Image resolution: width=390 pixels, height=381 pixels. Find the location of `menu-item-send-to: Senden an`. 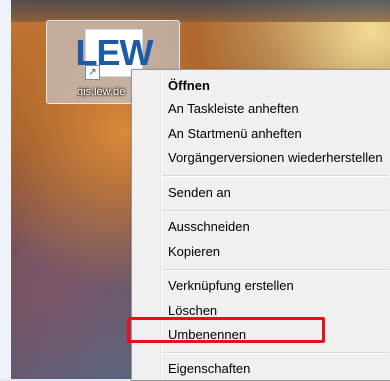

menu-item-send-to: Senden an is located at coordinates (199, 193).